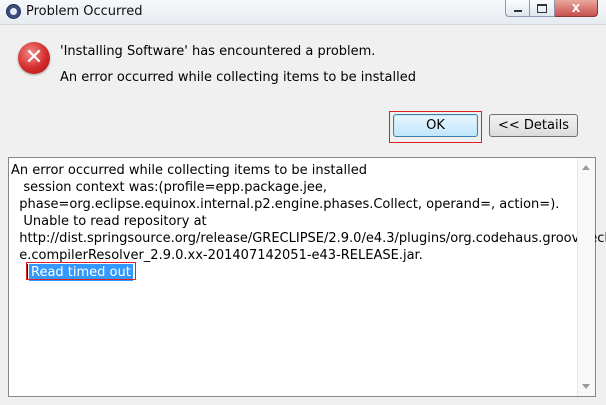 Image resolution: width=606 pixels, height=405 pixels. What do you see at coordinates (517, 8) in the screenshot?
I see `minimize-button` at bounding box center [517, 8].